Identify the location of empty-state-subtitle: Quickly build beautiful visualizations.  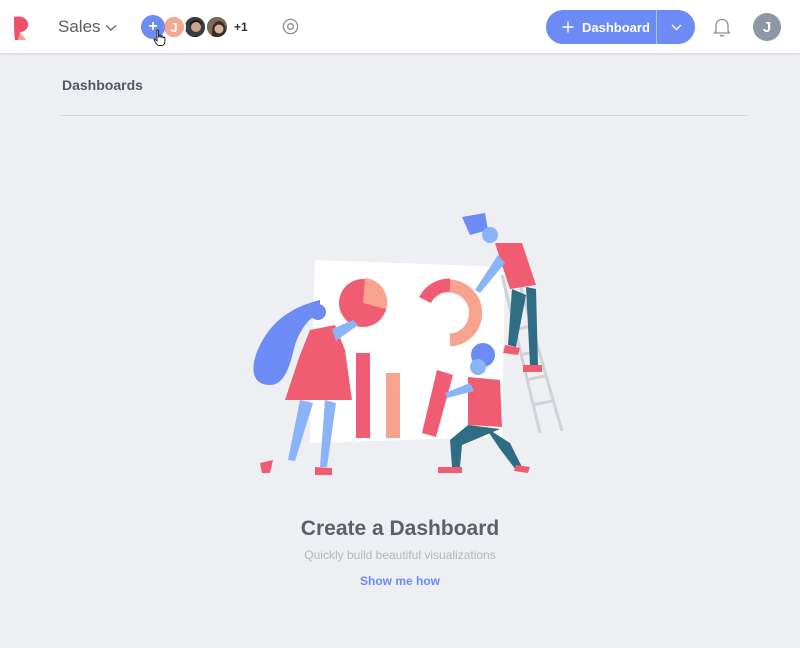
(400, 555).